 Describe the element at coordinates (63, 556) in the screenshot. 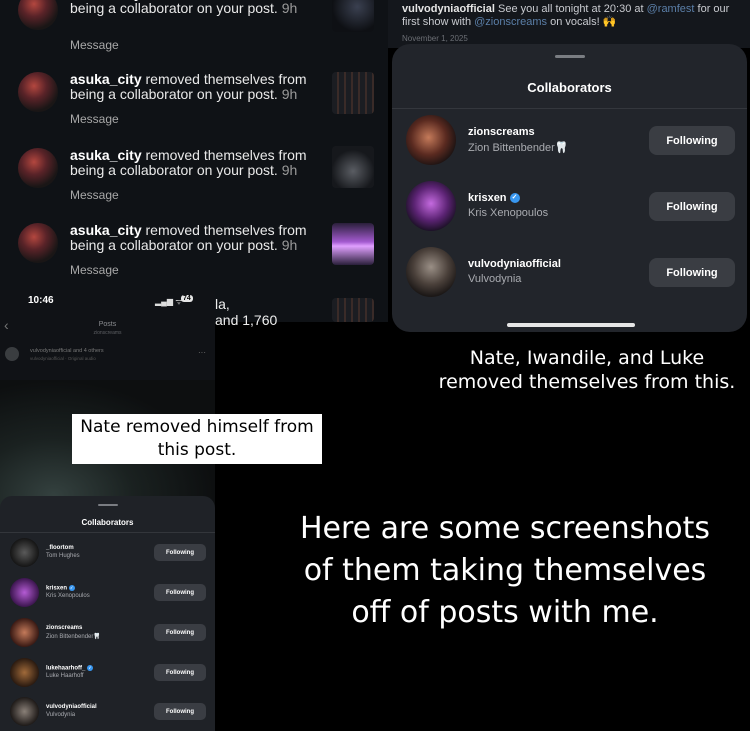

I see `collaborator-name: Tom Hughes` at that location.